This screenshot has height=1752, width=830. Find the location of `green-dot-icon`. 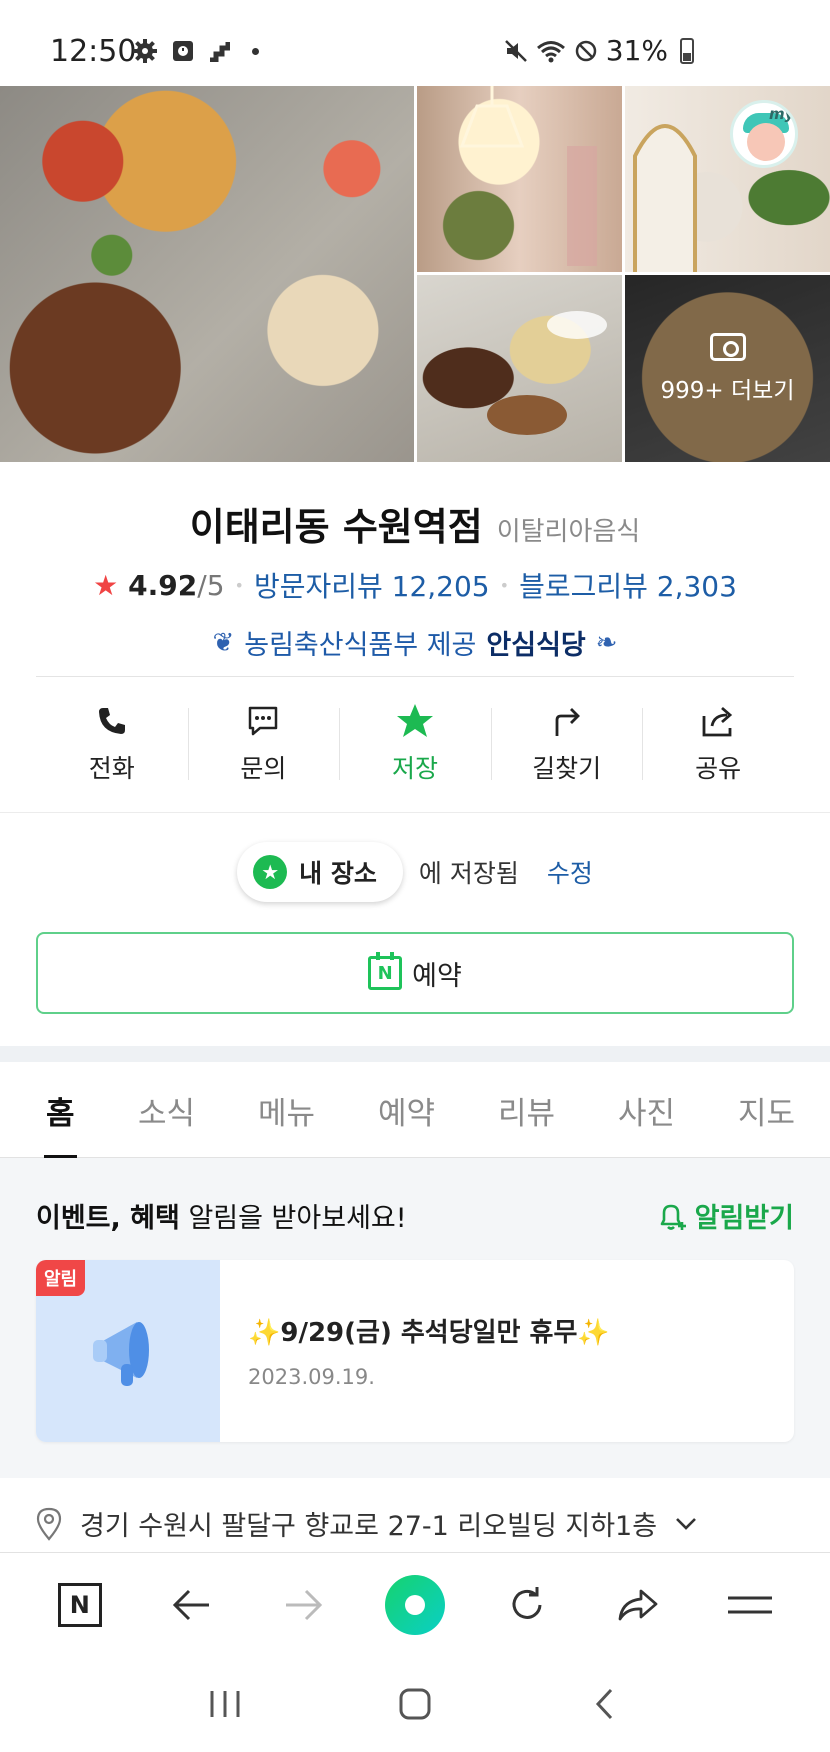

green-dot-icon is located at coordinates (414, 1604).